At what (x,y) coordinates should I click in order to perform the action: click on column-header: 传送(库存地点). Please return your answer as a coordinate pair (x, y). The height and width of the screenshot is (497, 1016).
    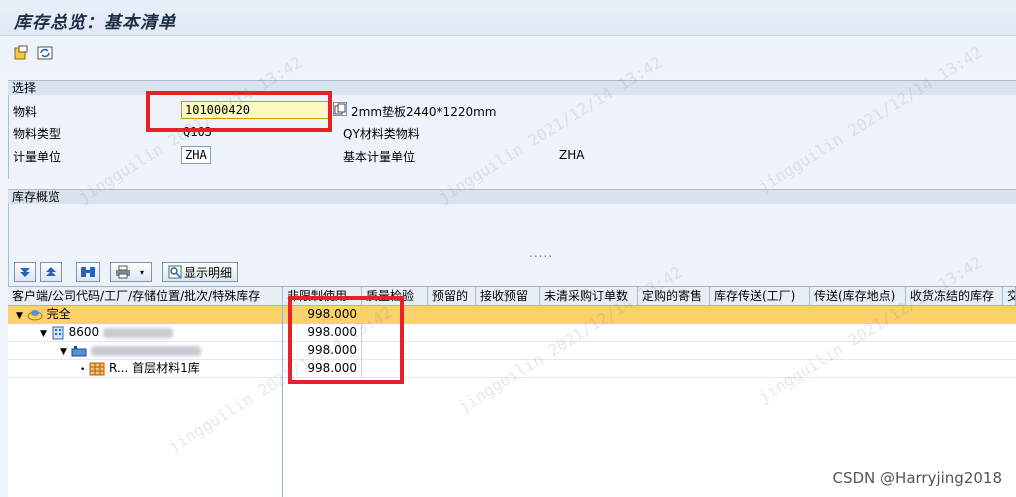
    Looking at the image, I should click on (858, 296).